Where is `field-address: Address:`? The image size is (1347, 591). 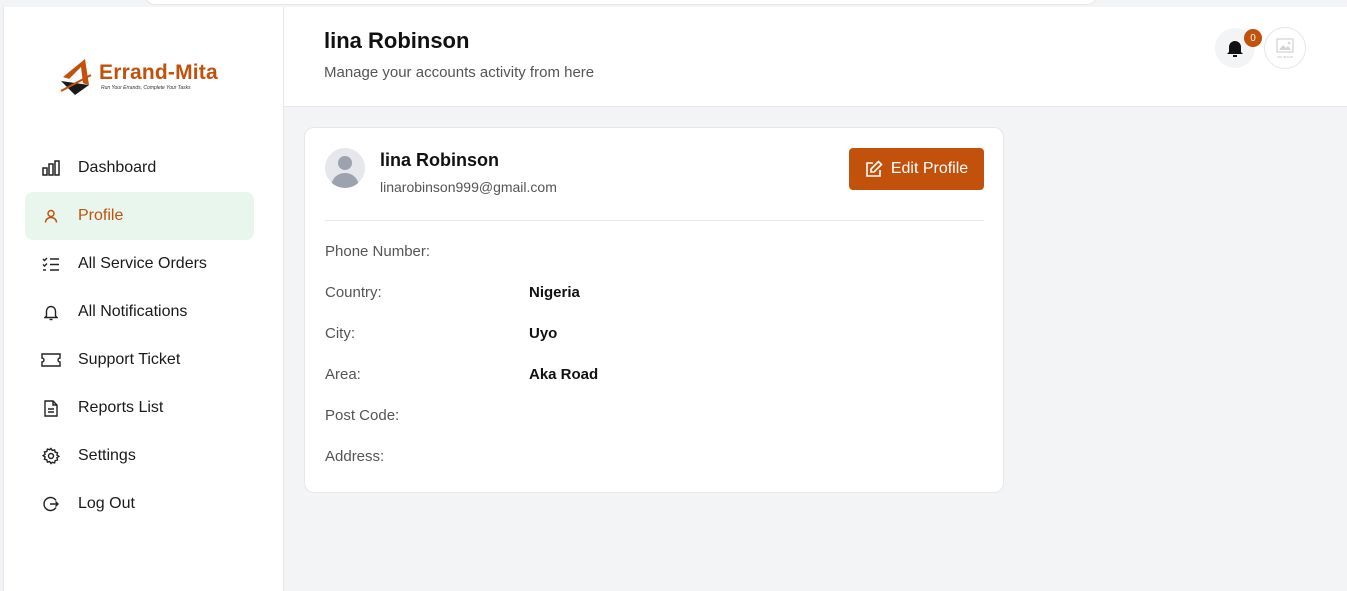 field-address: Address: is located at coordinates (655, 458).